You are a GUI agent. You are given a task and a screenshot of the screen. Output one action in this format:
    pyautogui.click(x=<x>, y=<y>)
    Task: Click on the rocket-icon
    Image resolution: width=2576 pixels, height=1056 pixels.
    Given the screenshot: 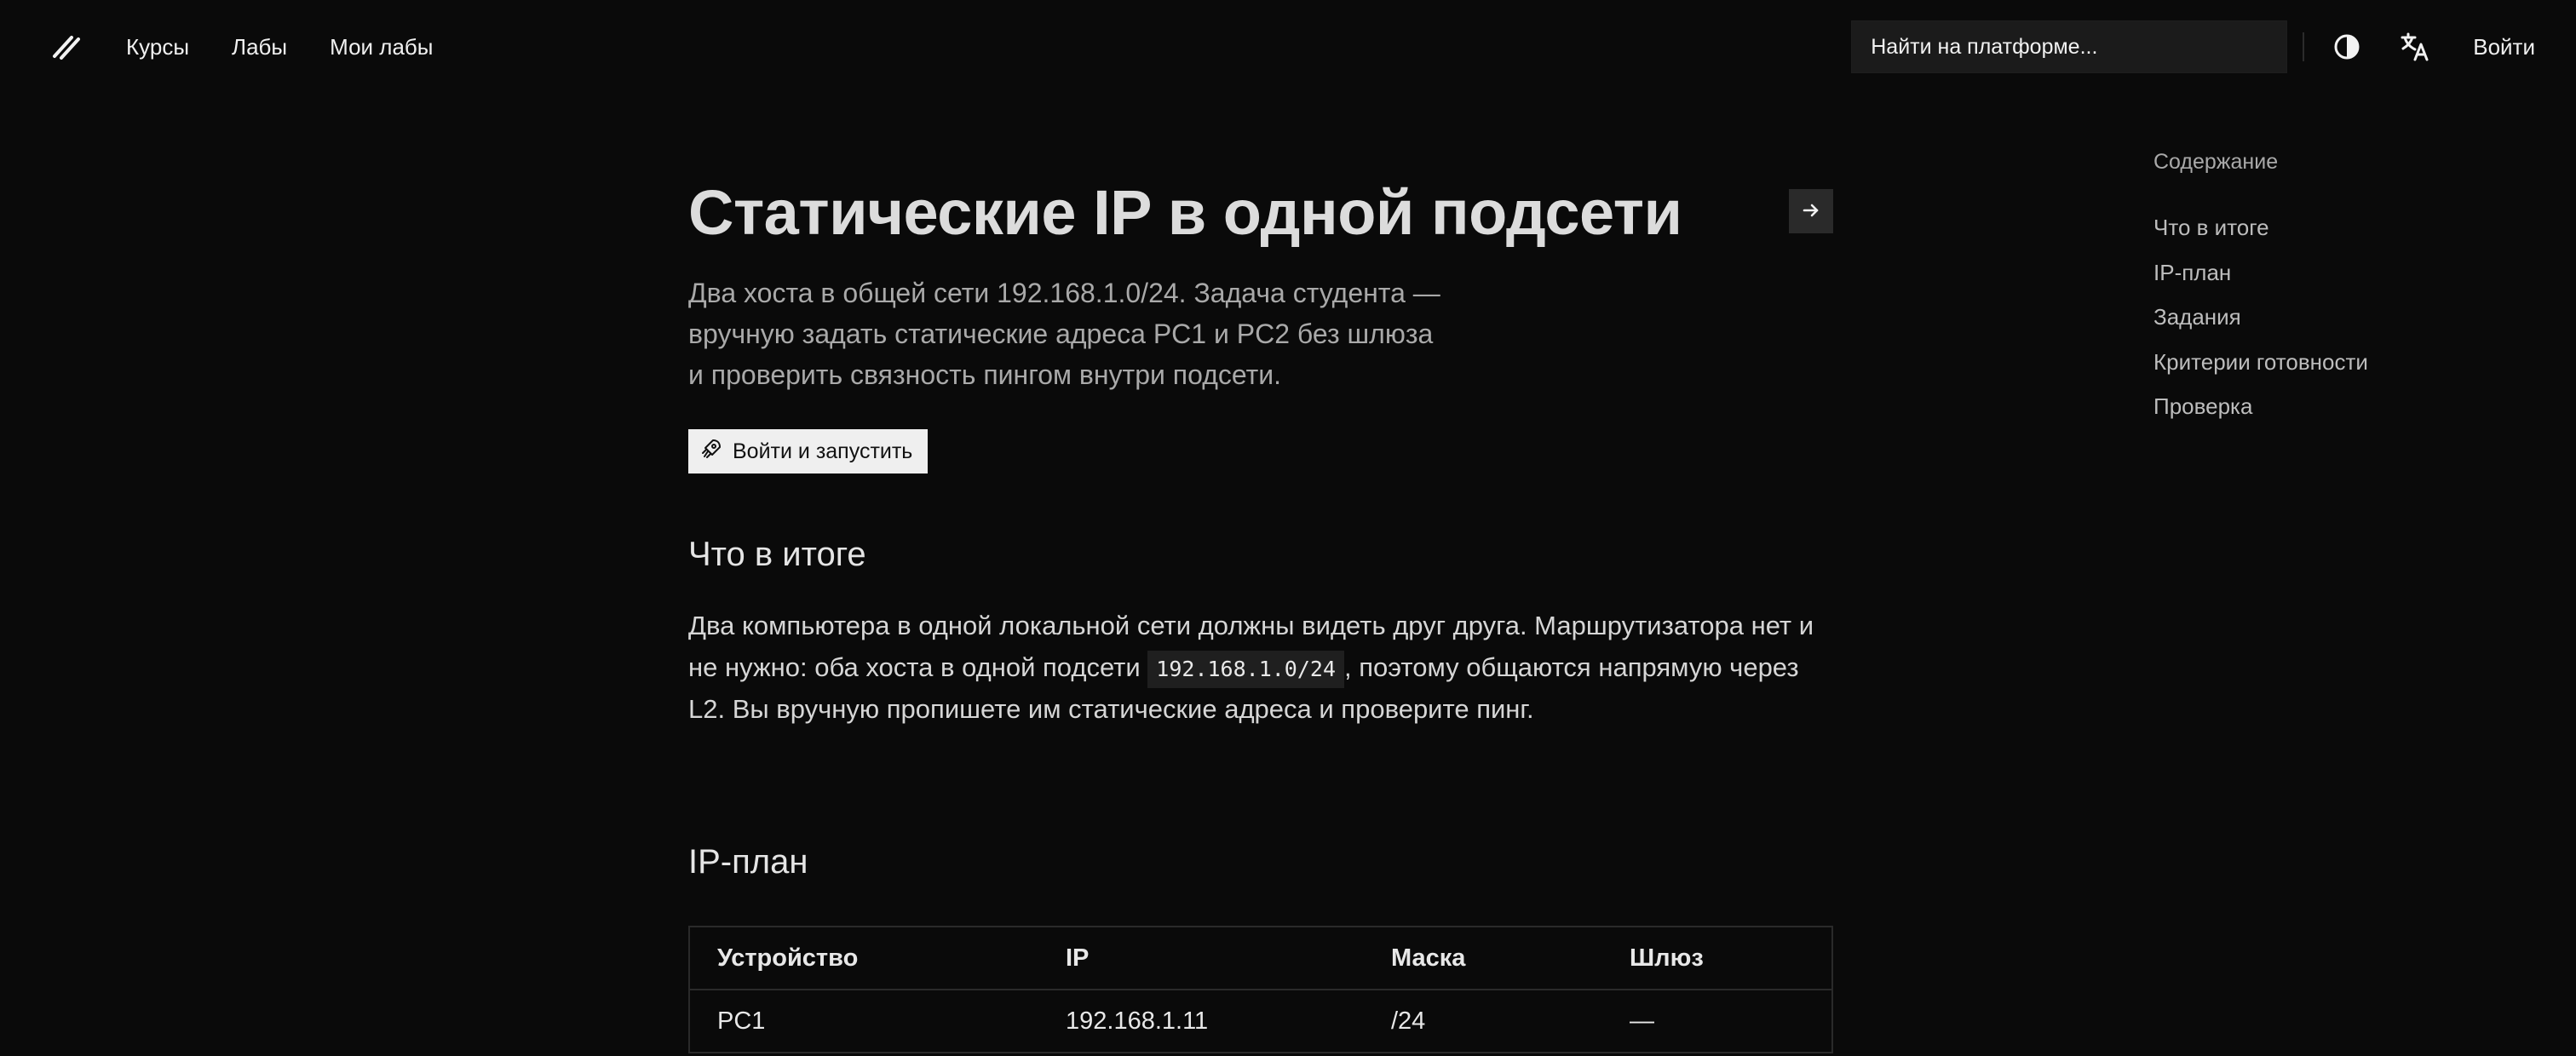 What is the action you would take?
    pyautogui.click(x=711, y=452)
    